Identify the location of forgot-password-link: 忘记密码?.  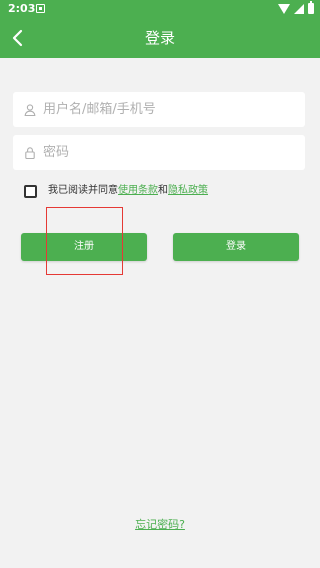
(160, 524).